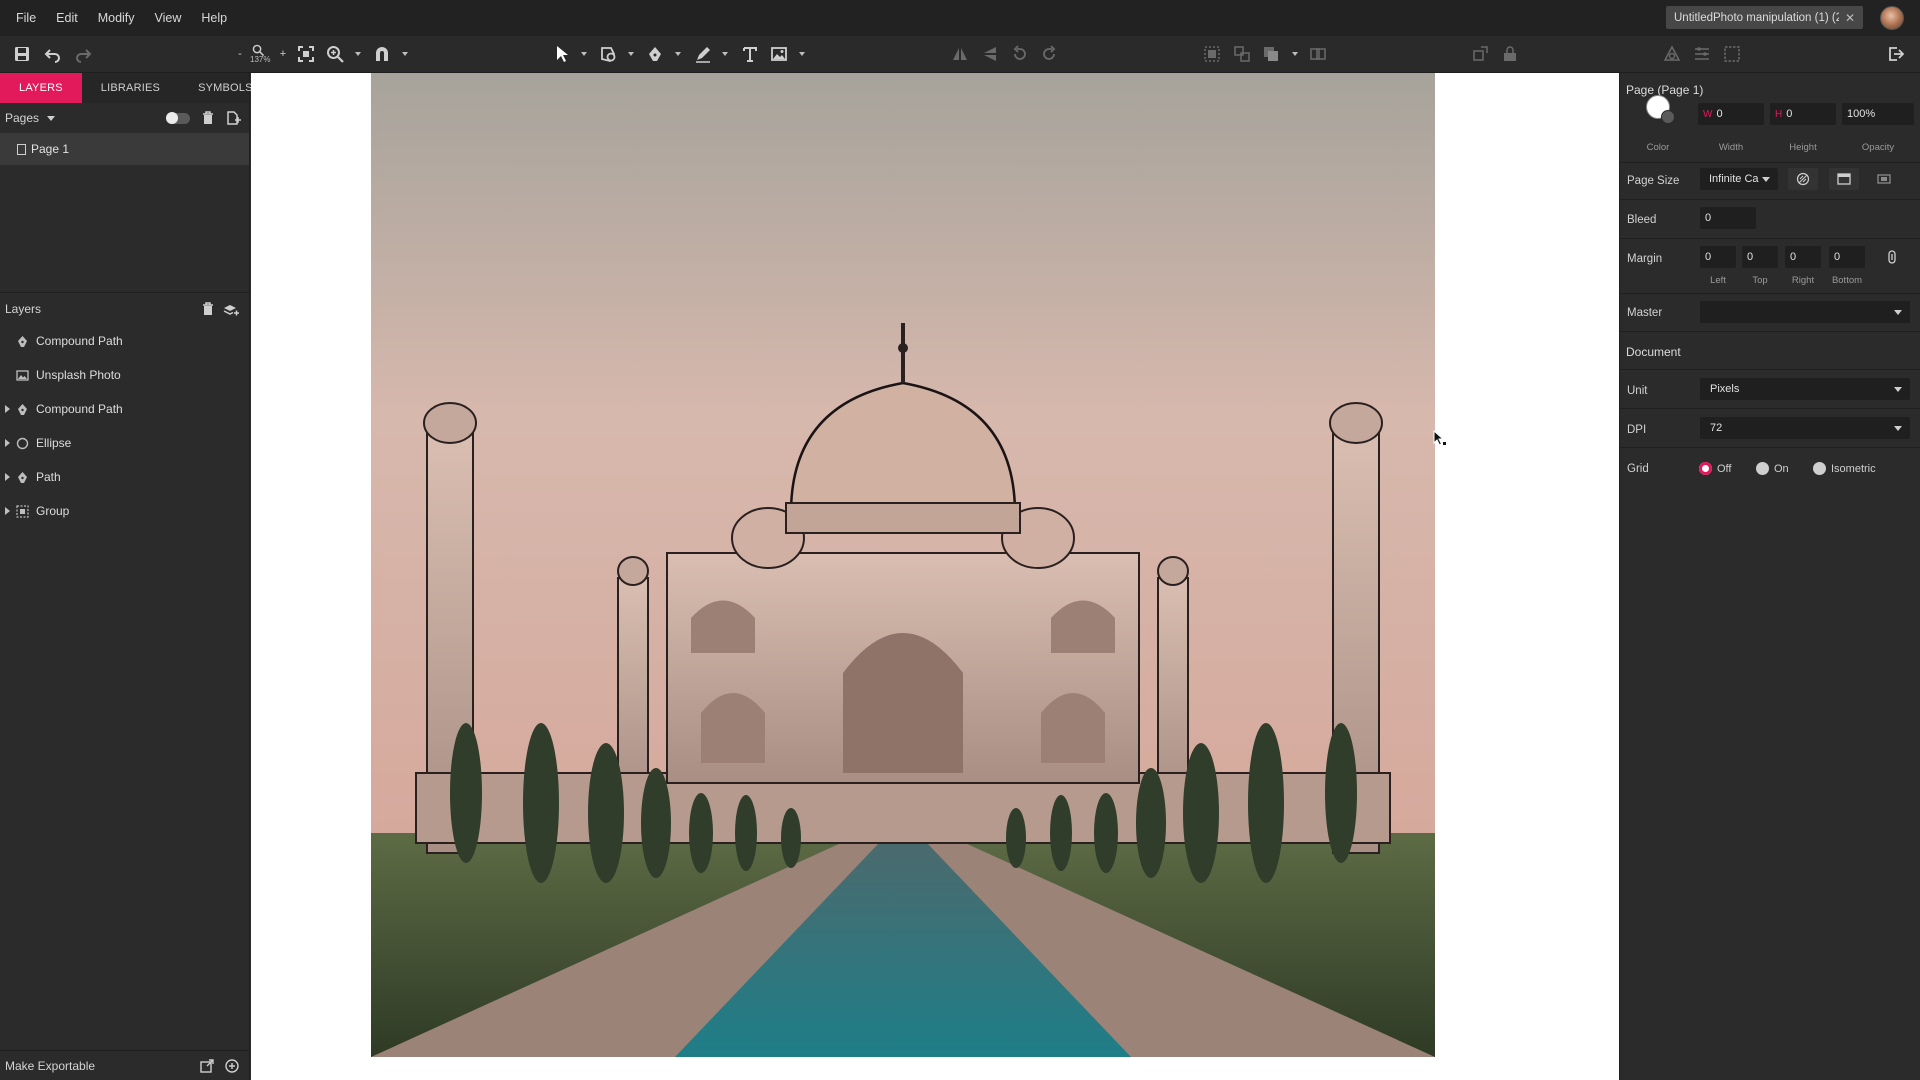 The image size is (1920, 1080). I want to click on export-settings-icon, so click(207, 1066).